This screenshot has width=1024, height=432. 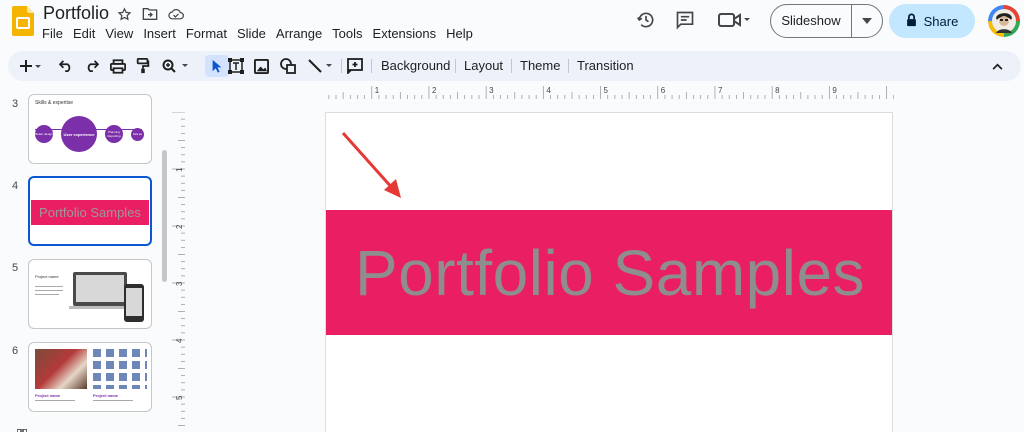 What do you see at coordinates (288, 66) in the screenshot?
I see `shape-icon` at bounding box center [288, 66].